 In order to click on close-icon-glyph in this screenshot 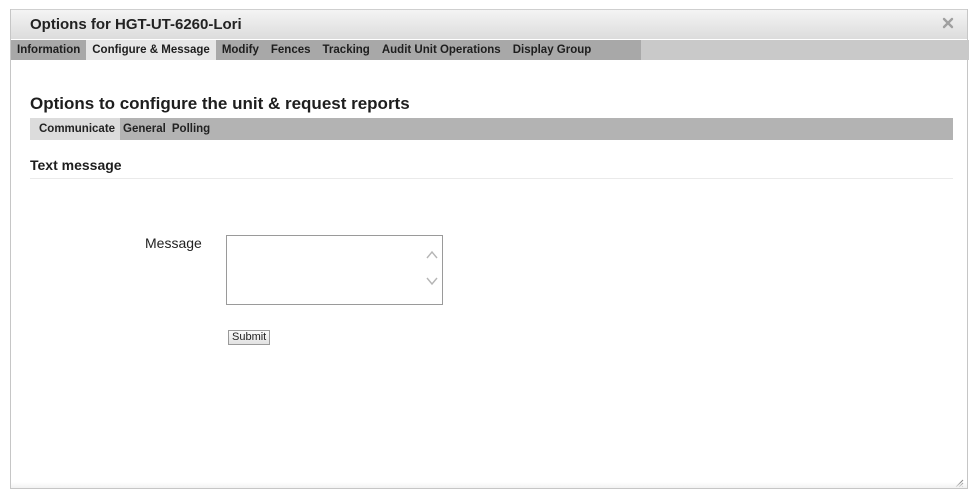, I will do `click(948, 23)`.